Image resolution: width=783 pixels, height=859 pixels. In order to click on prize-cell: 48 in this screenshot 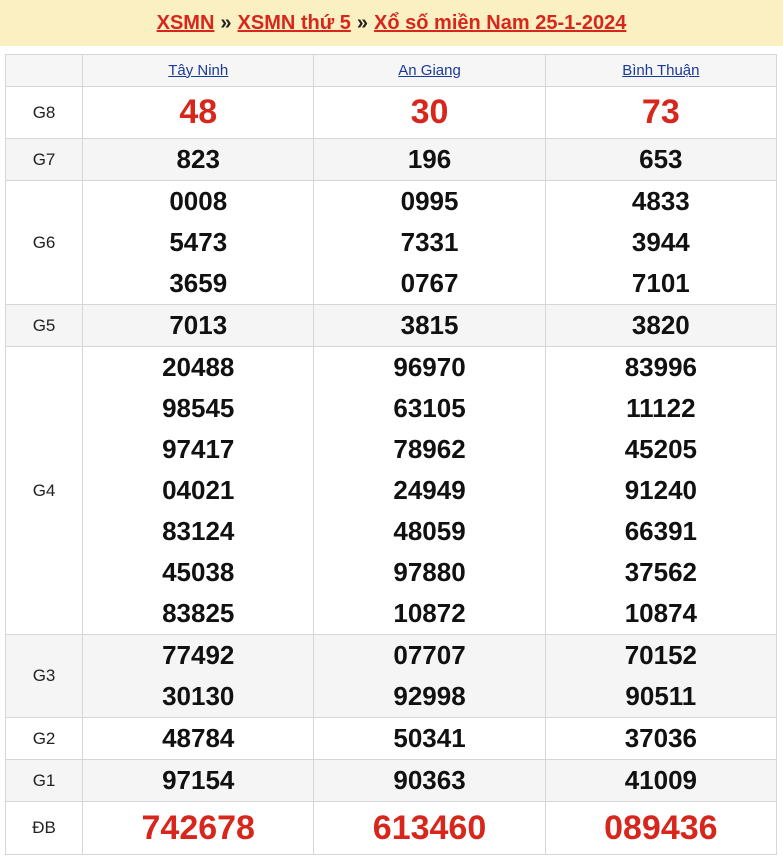, I will do `click(198, 112)`.